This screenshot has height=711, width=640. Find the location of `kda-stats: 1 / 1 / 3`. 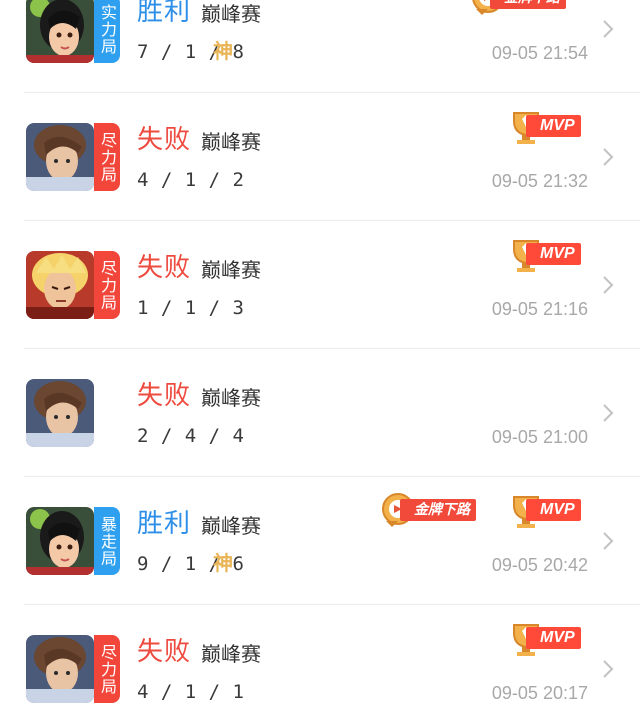

kda-stats: 1 / 1 / 3 is located at coordinates (191, 308).